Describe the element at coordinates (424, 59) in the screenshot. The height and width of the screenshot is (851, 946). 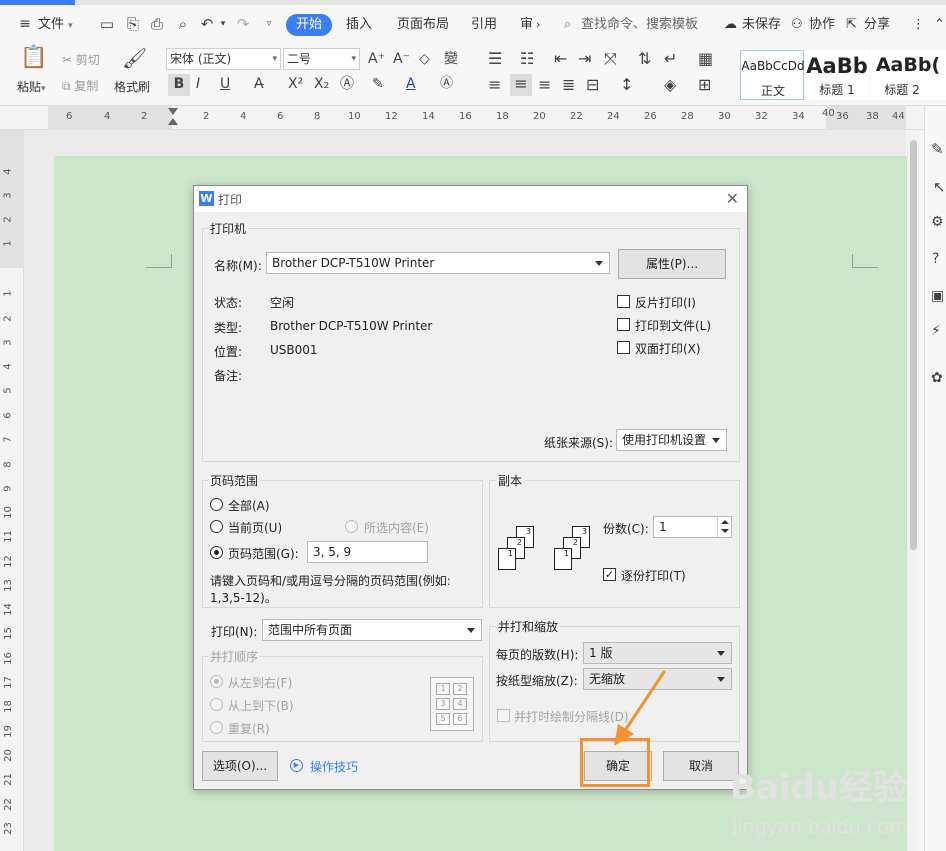
I see `clear-format-icon: ◇` at that location.